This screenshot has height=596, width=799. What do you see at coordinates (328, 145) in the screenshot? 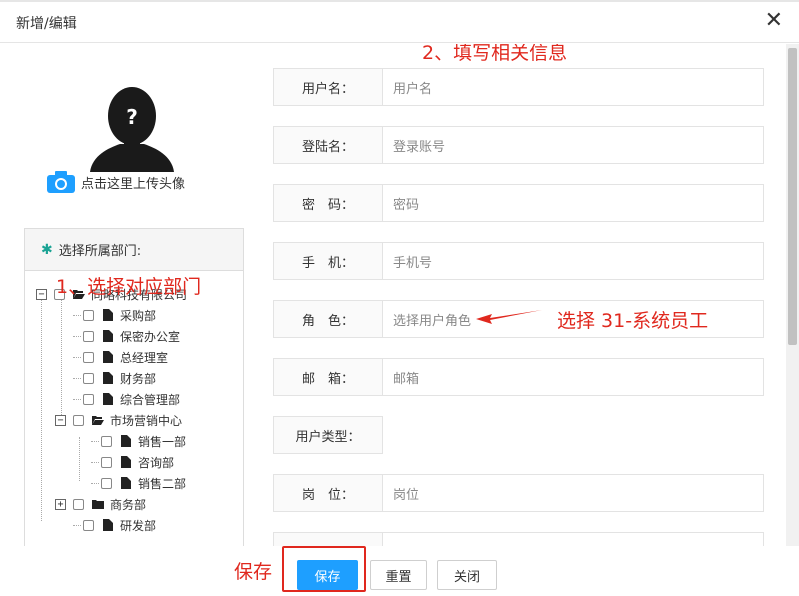
I see `login-name-label: 登陆名：` at bounding box center [328, 145].